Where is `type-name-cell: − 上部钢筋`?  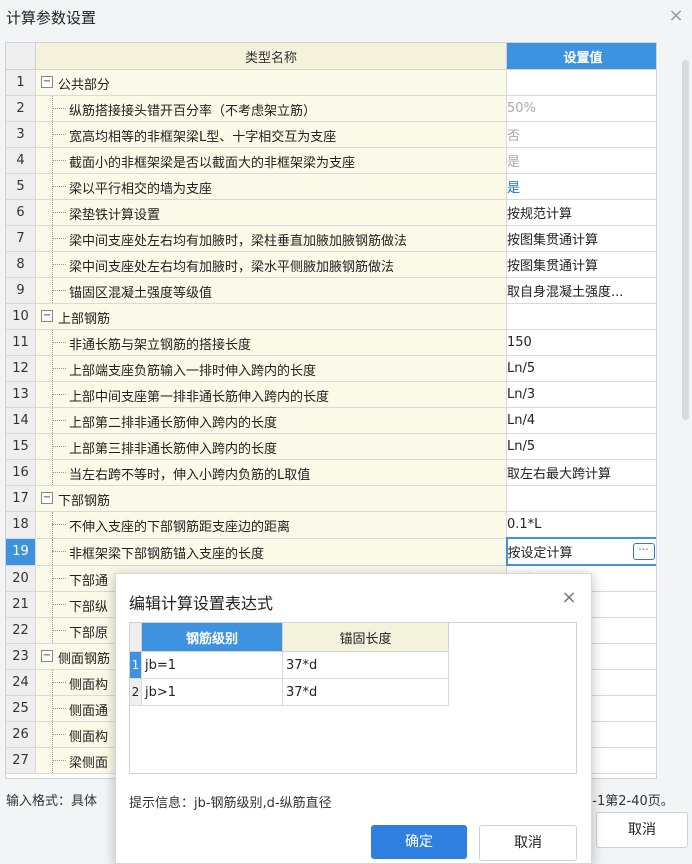 type-name-cell: − 上部钢筋 is located at coordinates (271, 316).